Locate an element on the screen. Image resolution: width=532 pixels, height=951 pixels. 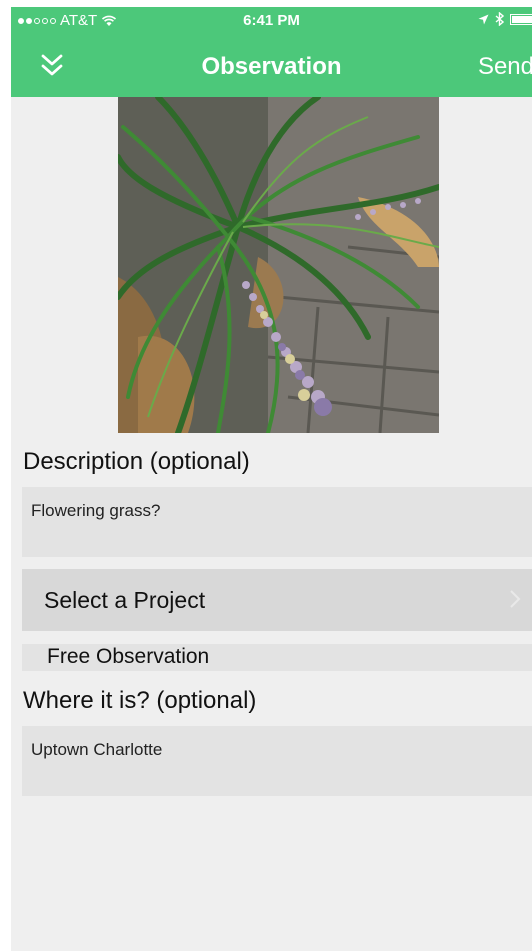
bluetooth-icon is located at coordinates (499, 19).